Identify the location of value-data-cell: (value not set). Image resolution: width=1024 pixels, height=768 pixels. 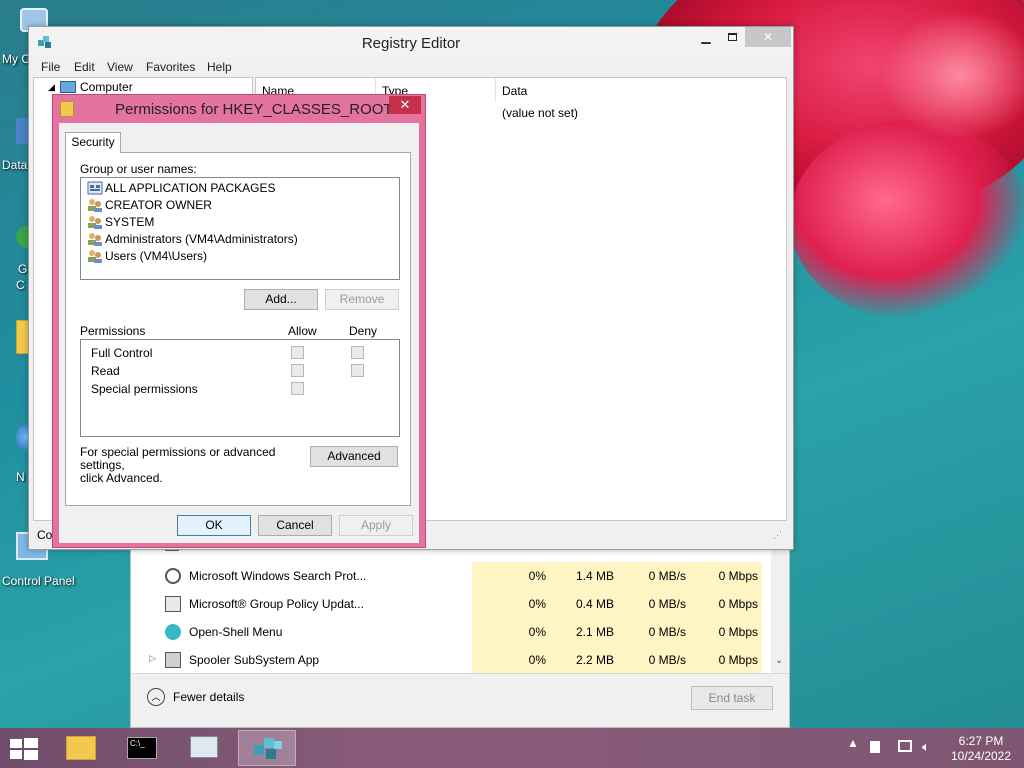
(540, 113).